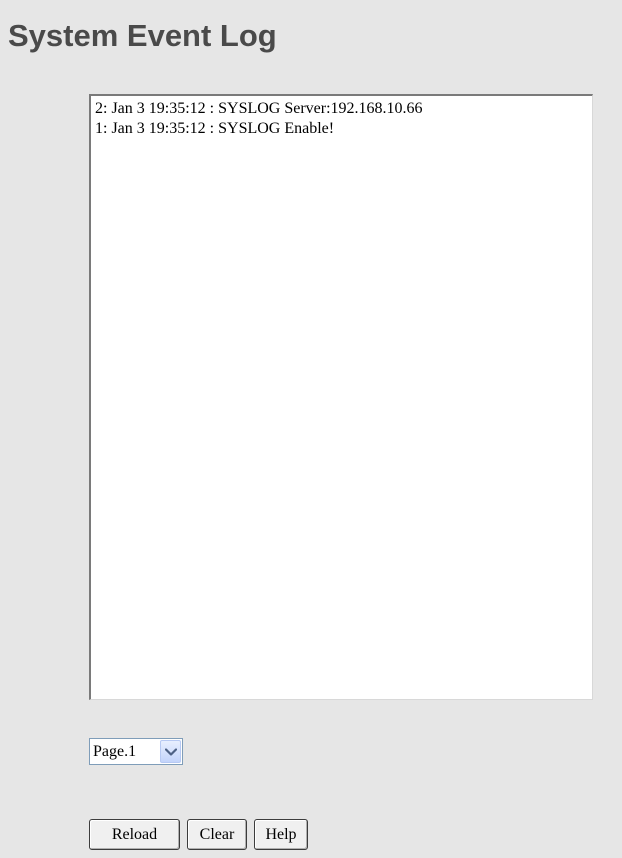  I want to click on log-entry: 1: Jan 3 19:35:12 : SYSLOG Enable!, so click(215, 128).